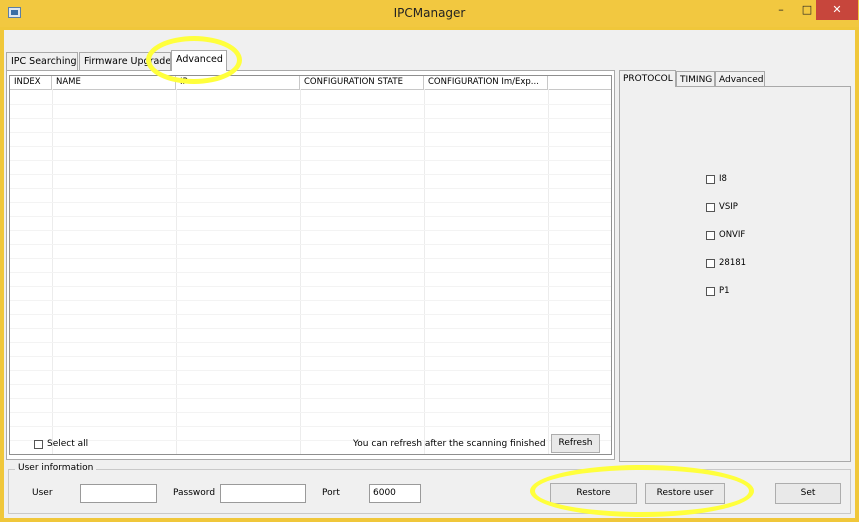  I want to click on column-index: INDEX, so click(31, 82).